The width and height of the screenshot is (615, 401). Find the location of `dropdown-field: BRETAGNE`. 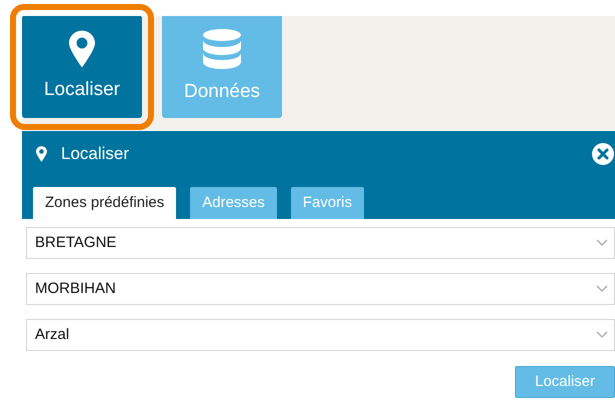

dropdown-field: BRETAGNE is located at coordinates (320, 243).